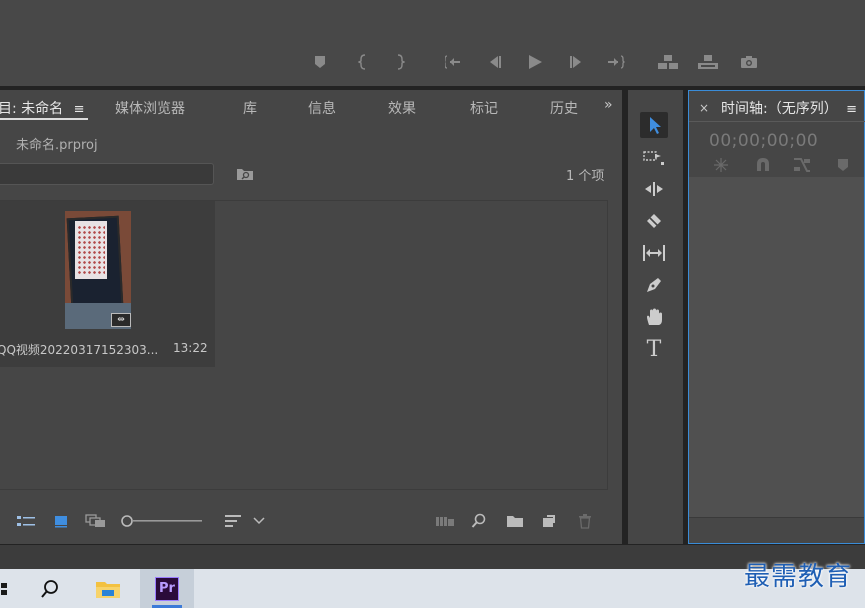  I want to click on hand-tool-icon, so click(654, 317).